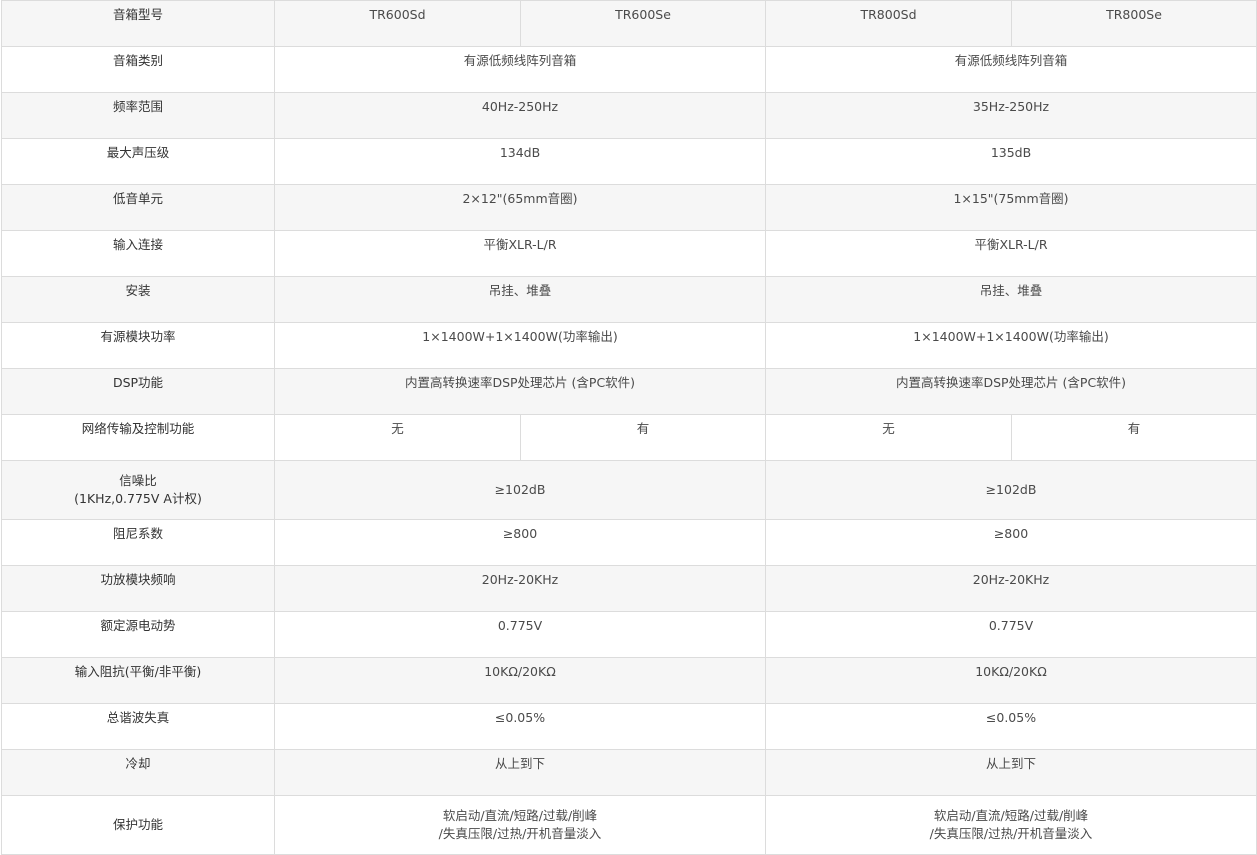  I want to click on row-model: 音箱型号 TR600Sd TR600Se TR800Sd TR800Se, so click(629, 23).